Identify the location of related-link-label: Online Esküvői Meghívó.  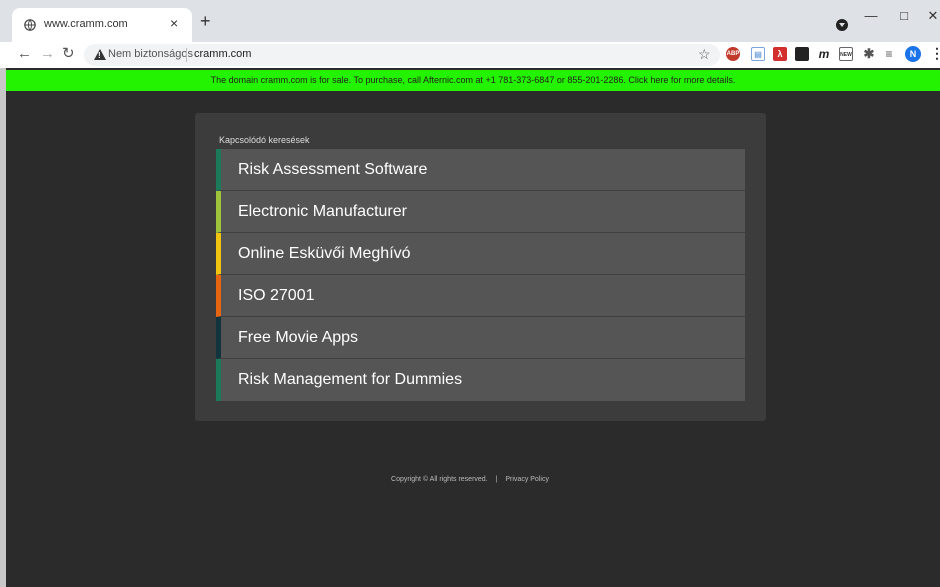
(324, 254).